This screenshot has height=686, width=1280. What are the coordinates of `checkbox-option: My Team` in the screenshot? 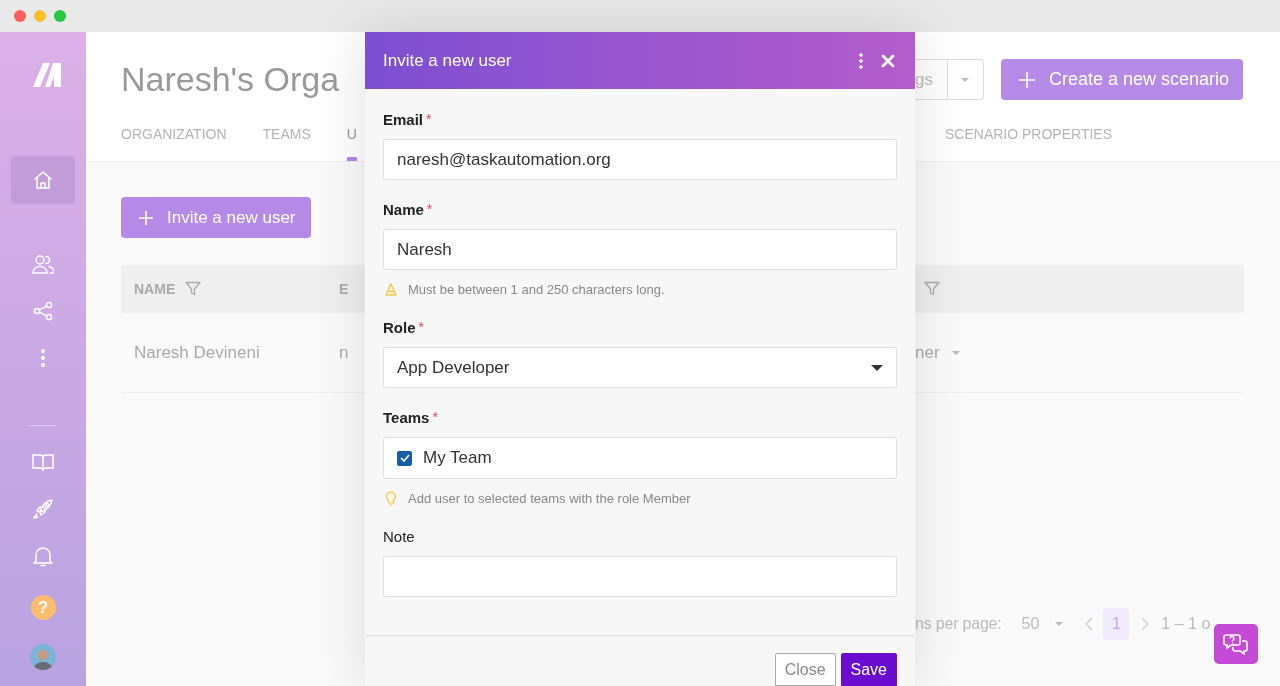 It's located at (444, 458).